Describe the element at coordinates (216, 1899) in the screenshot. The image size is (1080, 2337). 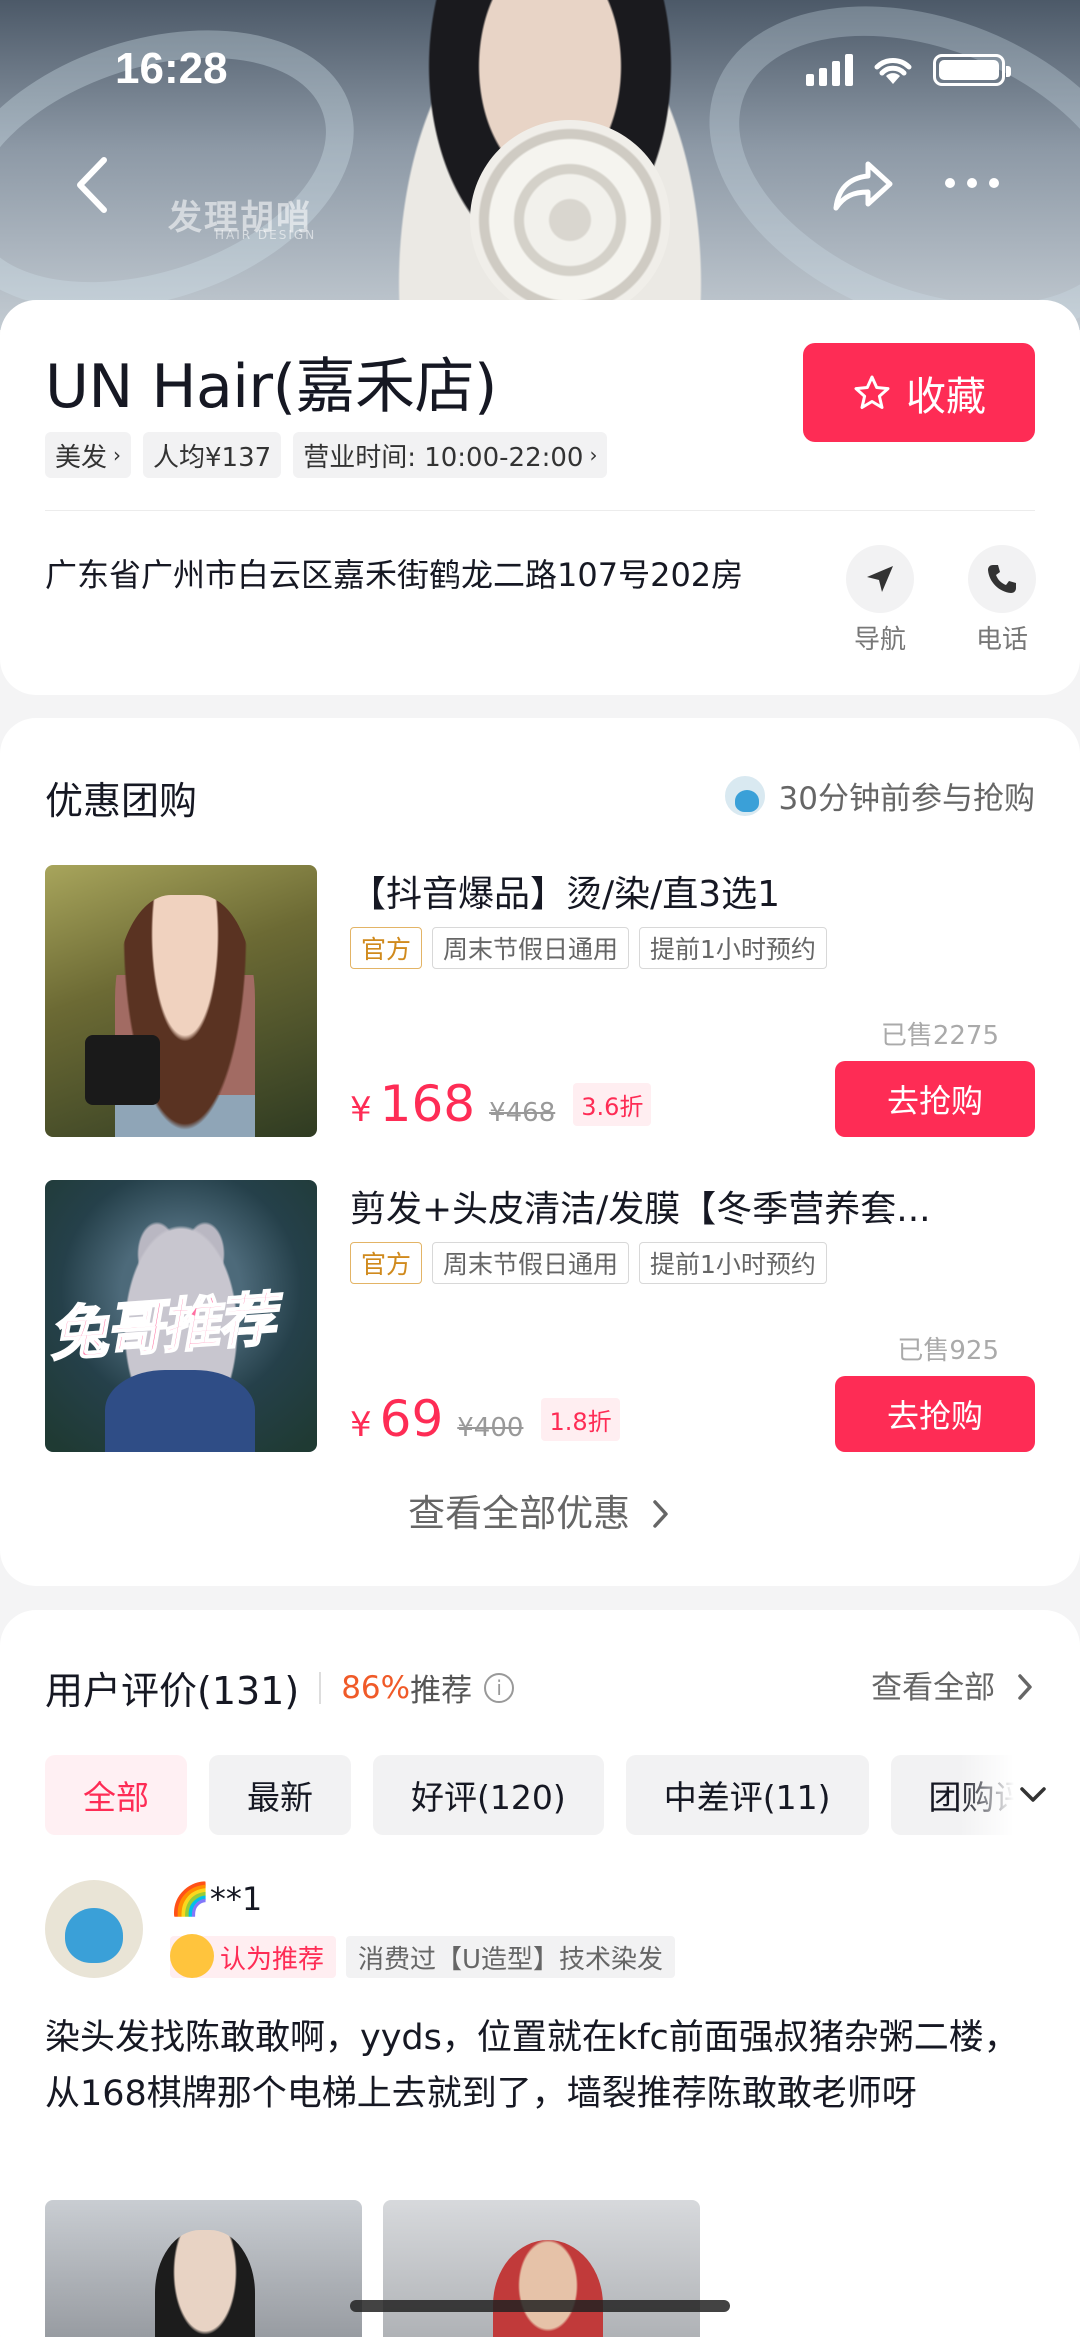
I see `reviewer-name: 🌈**1` at that location.